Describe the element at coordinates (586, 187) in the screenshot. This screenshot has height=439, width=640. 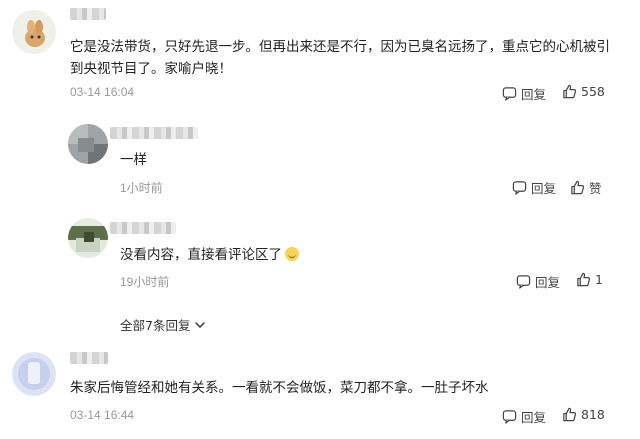
I see `like-button: 赞` at that location.